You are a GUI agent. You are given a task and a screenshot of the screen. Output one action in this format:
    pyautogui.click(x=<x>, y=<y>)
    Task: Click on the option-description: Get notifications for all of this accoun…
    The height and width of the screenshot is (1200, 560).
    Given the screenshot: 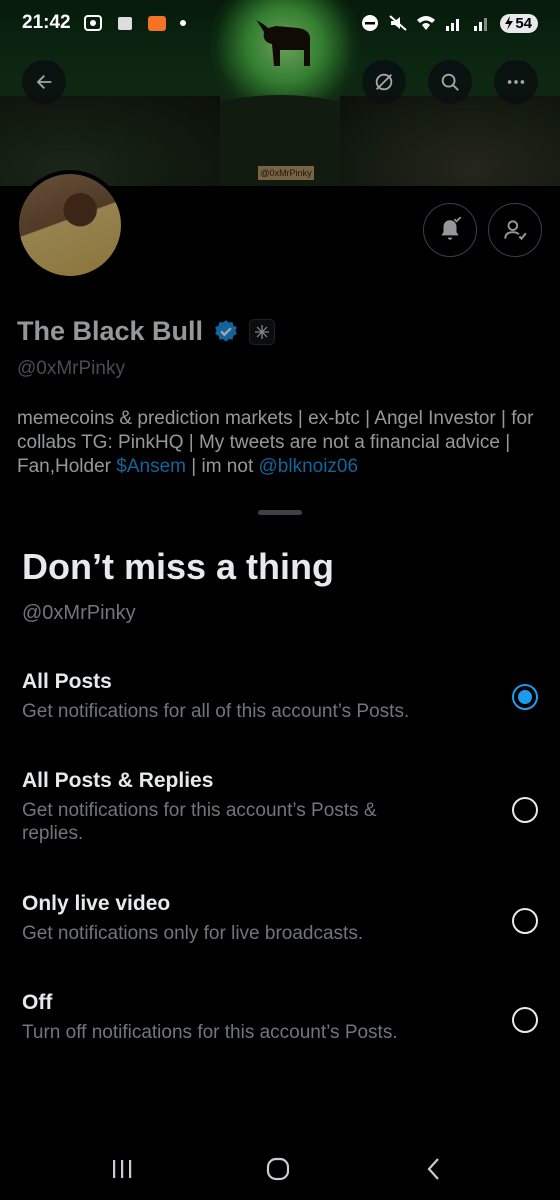 What is the action you would take?
    pyautogui.click(x=216, y=711)
    